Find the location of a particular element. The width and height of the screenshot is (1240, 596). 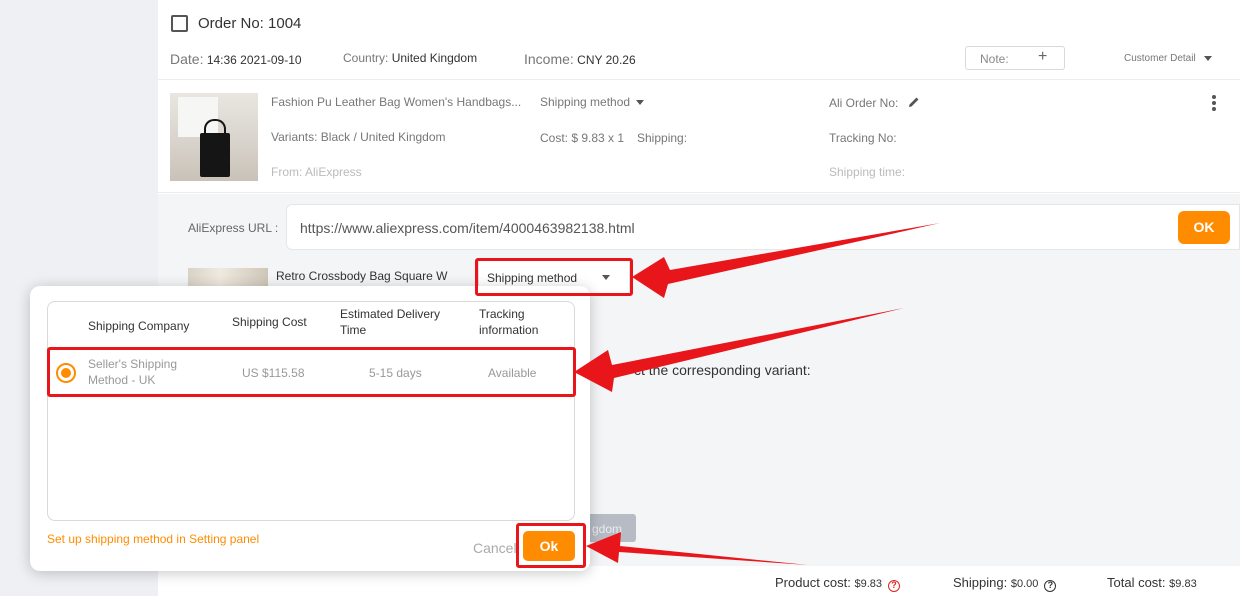

order-country: Country: United Kingdom is located at coordinates (410, 58).